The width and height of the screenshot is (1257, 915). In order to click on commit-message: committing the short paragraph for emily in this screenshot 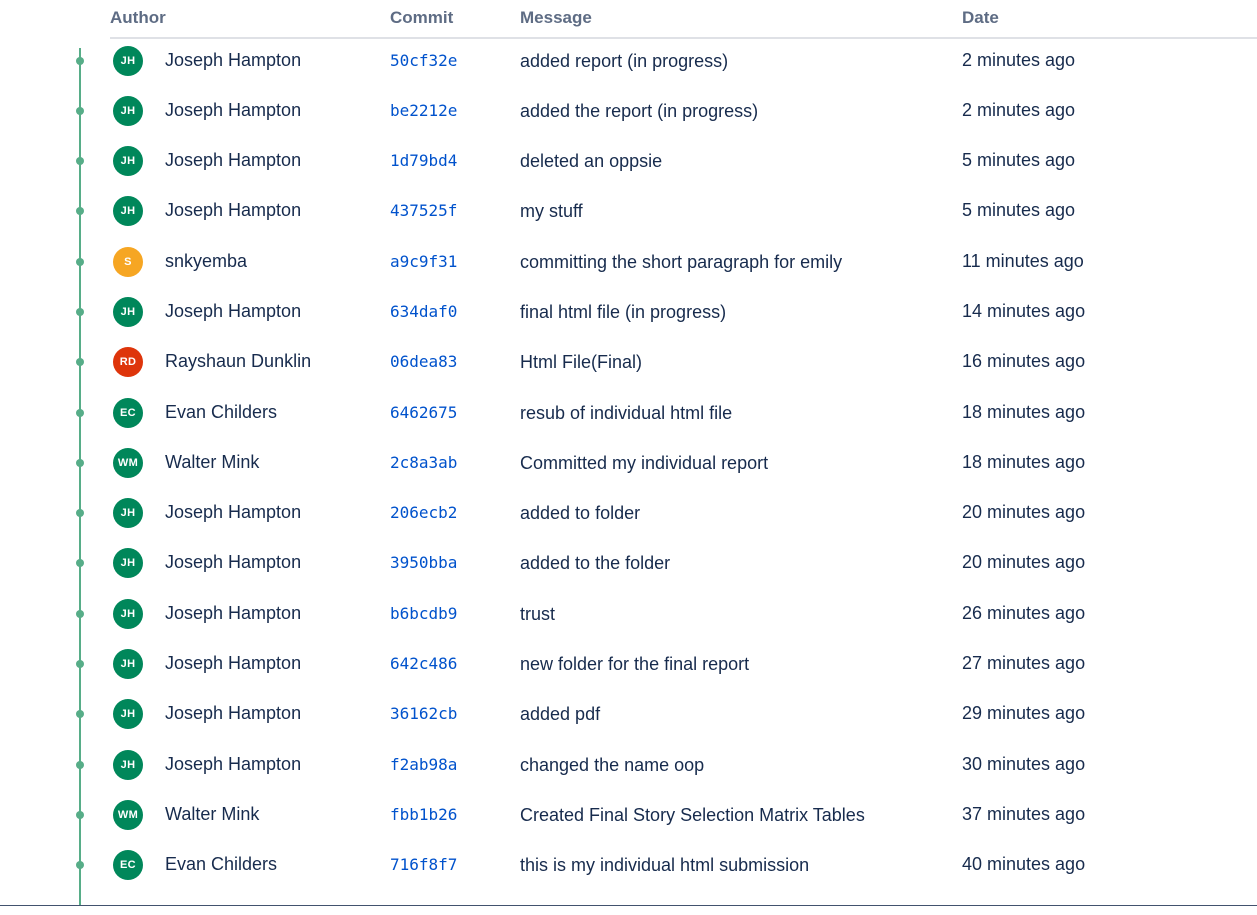, I will do `click(681, 261)`.